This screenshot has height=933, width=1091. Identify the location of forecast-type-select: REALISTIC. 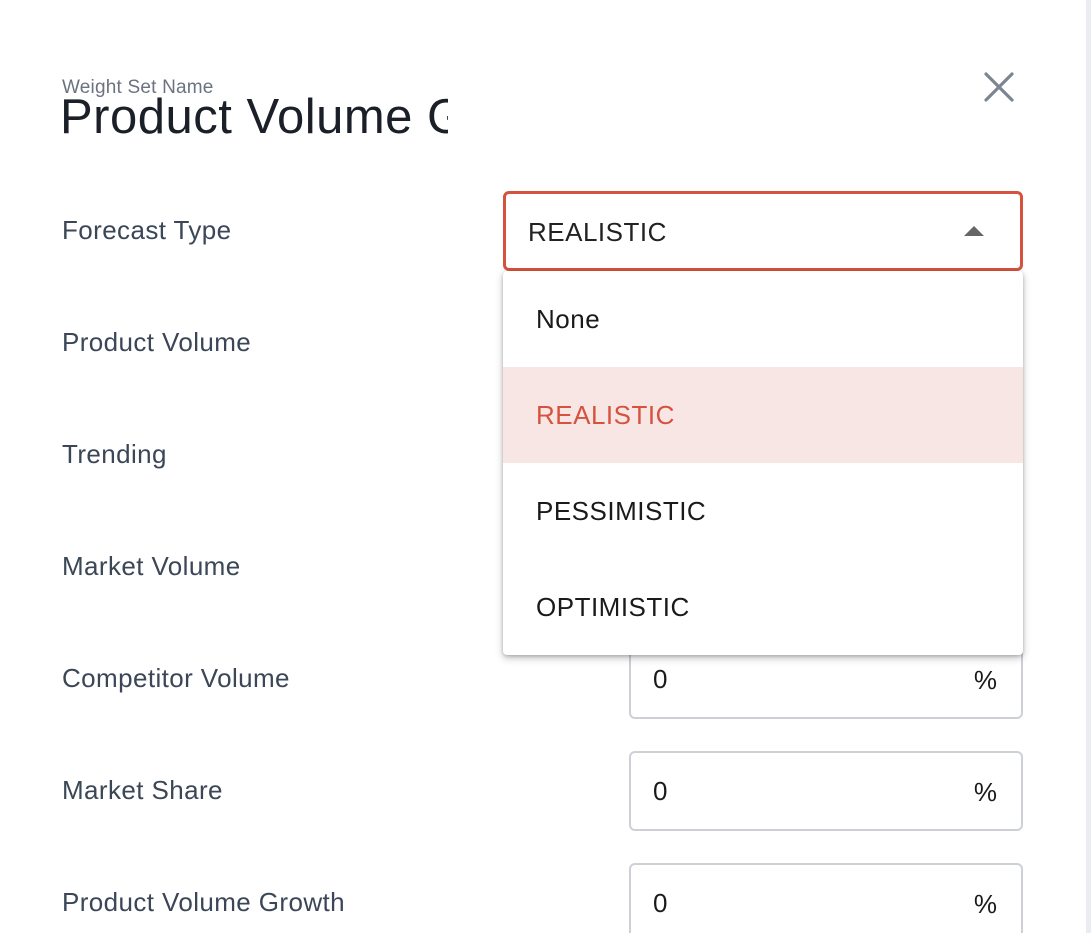
(763, 231).